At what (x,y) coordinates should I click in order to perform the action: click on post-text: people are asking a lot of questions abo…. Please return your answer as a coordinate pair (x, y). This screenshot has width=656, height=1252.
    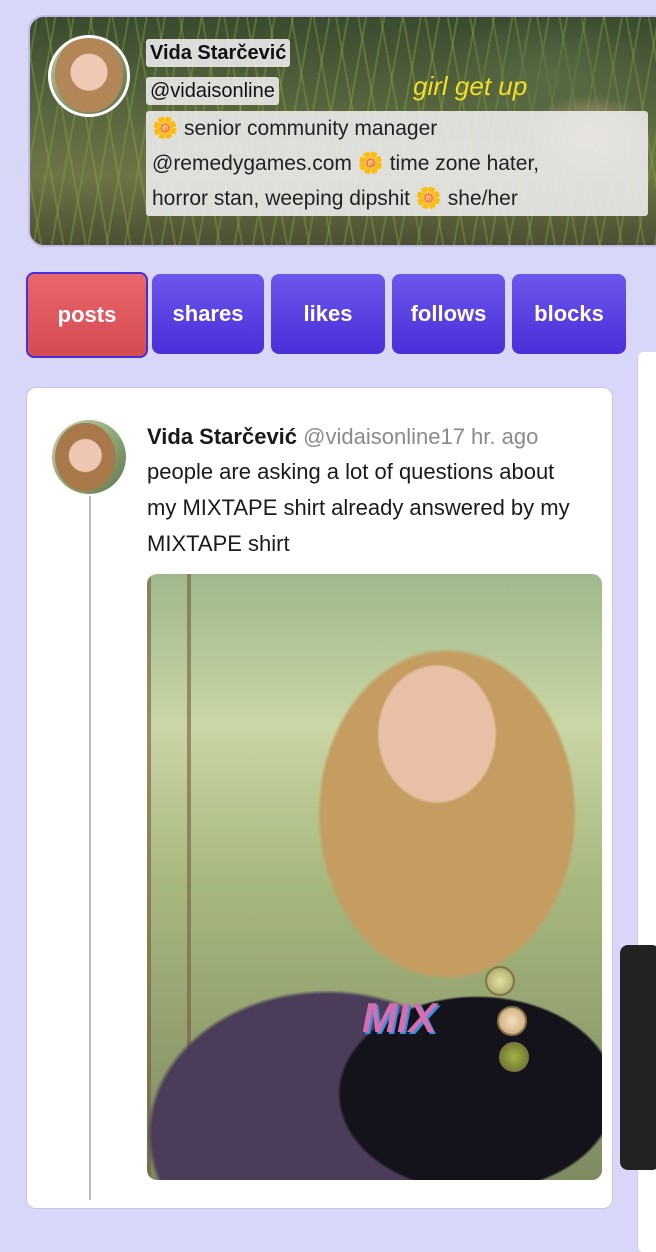
    Looking at the image, I should click on (358, 507).